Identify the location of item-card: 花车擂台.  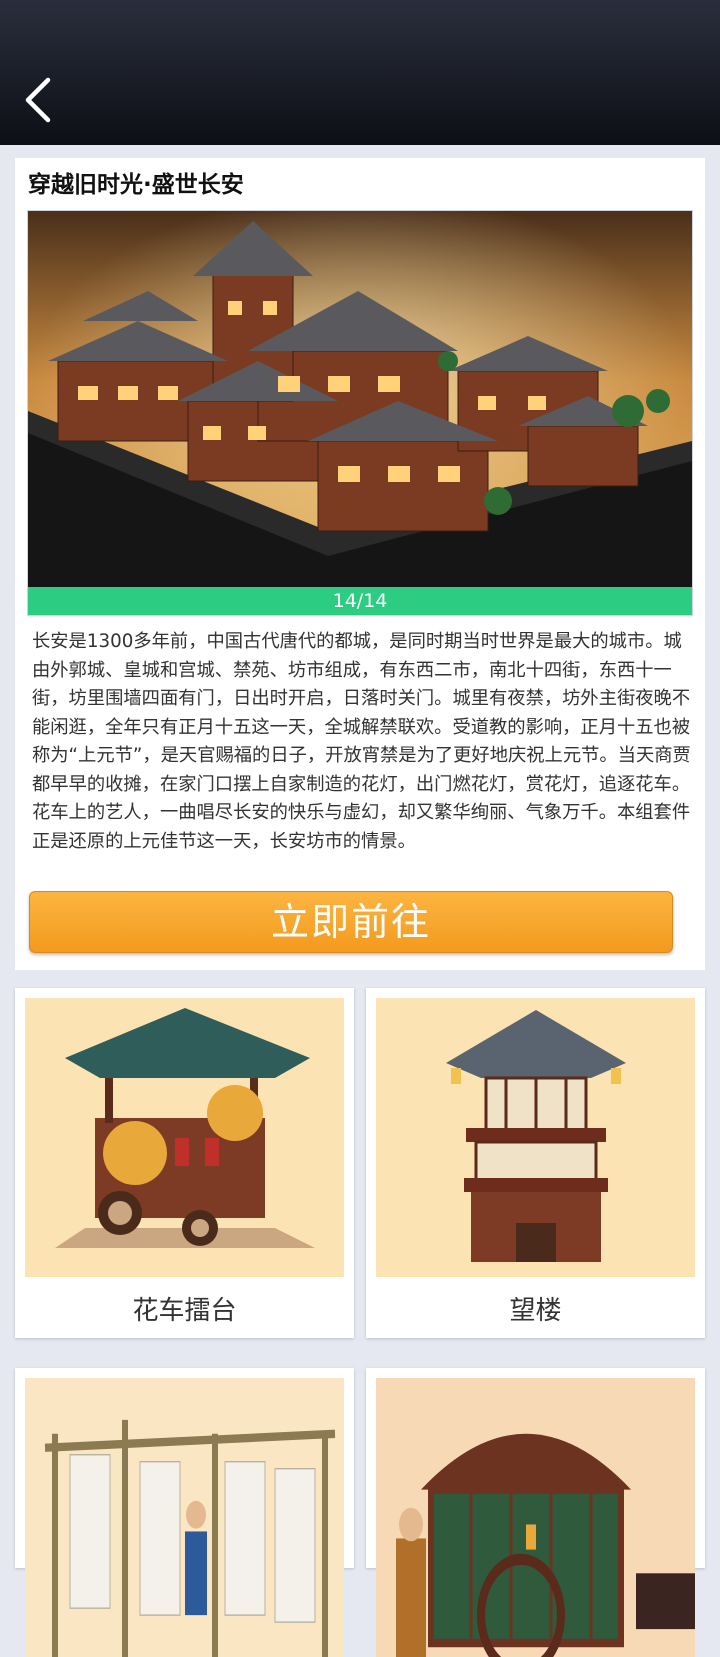
(184, 1163).